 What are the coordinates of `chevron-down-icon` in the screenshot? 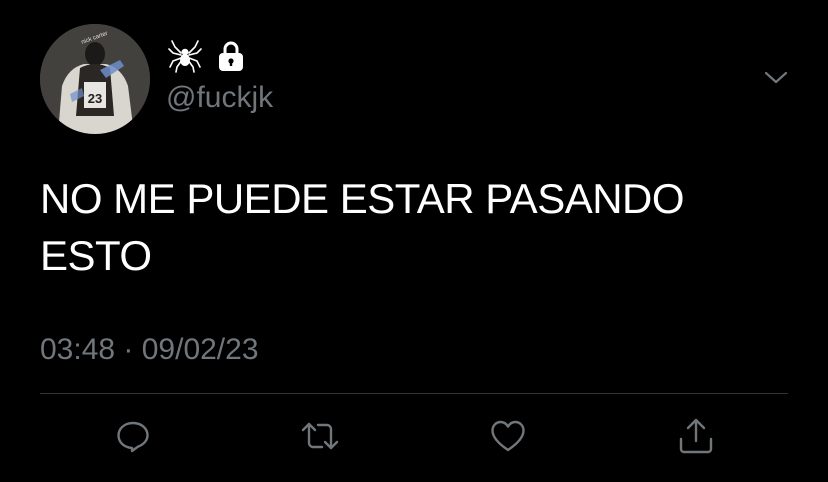 It's located at (776, 77).